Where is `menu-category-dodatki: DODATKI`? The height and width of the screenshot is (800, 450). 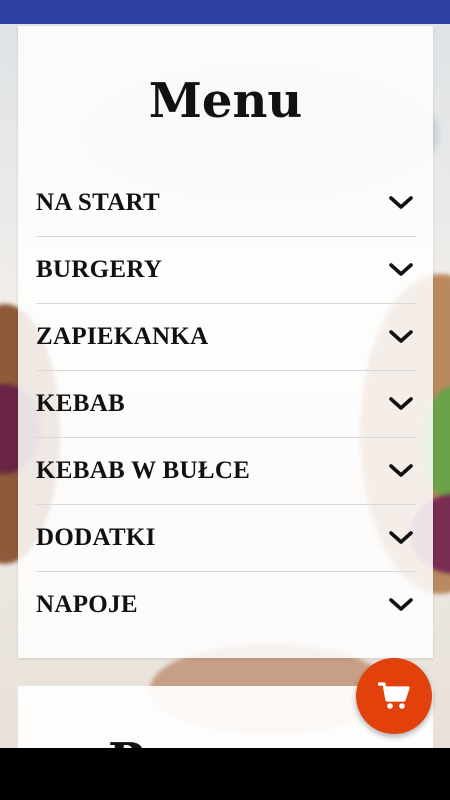 menu-category-dodatki: DODATKI is located at coordinates (226, 538).